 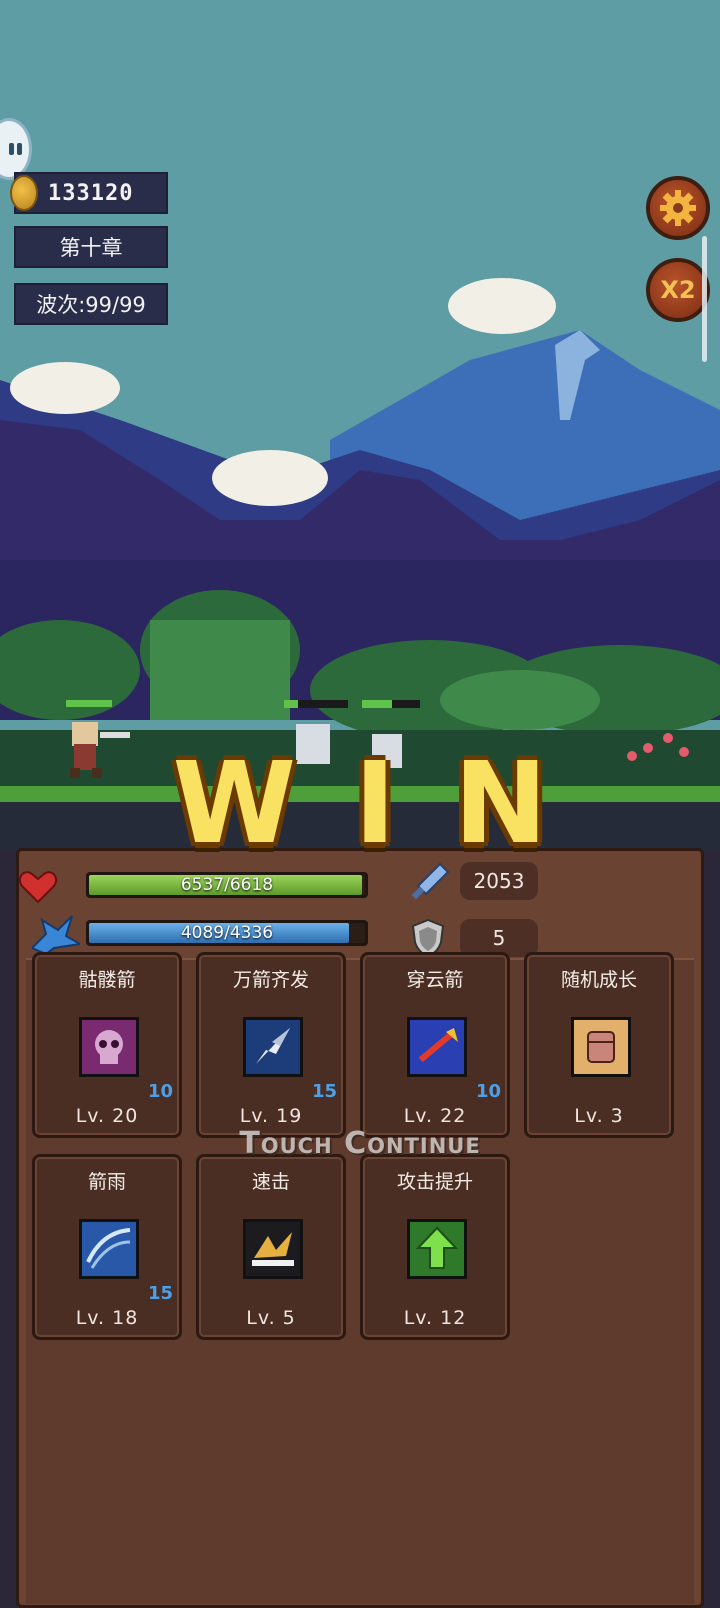 I want to click on mana-icon, so click(x=56, y=934).